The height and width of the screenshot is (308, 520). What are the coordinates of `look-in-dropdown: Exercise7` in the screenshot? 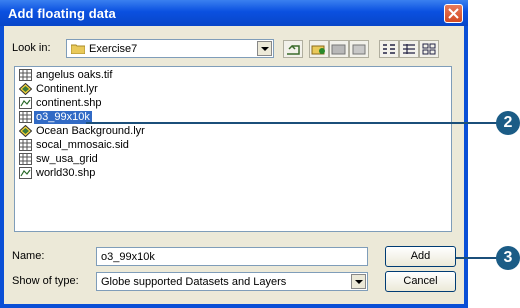 It's located at (170, 48).